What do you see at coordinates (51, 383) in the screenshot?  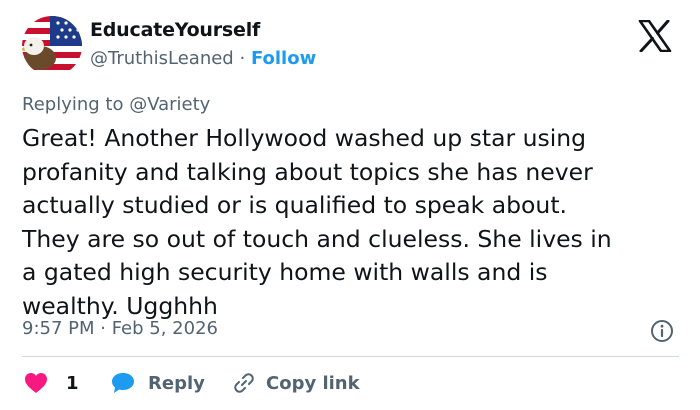 I see `like-button: 1` at bounding box center [51, 383].